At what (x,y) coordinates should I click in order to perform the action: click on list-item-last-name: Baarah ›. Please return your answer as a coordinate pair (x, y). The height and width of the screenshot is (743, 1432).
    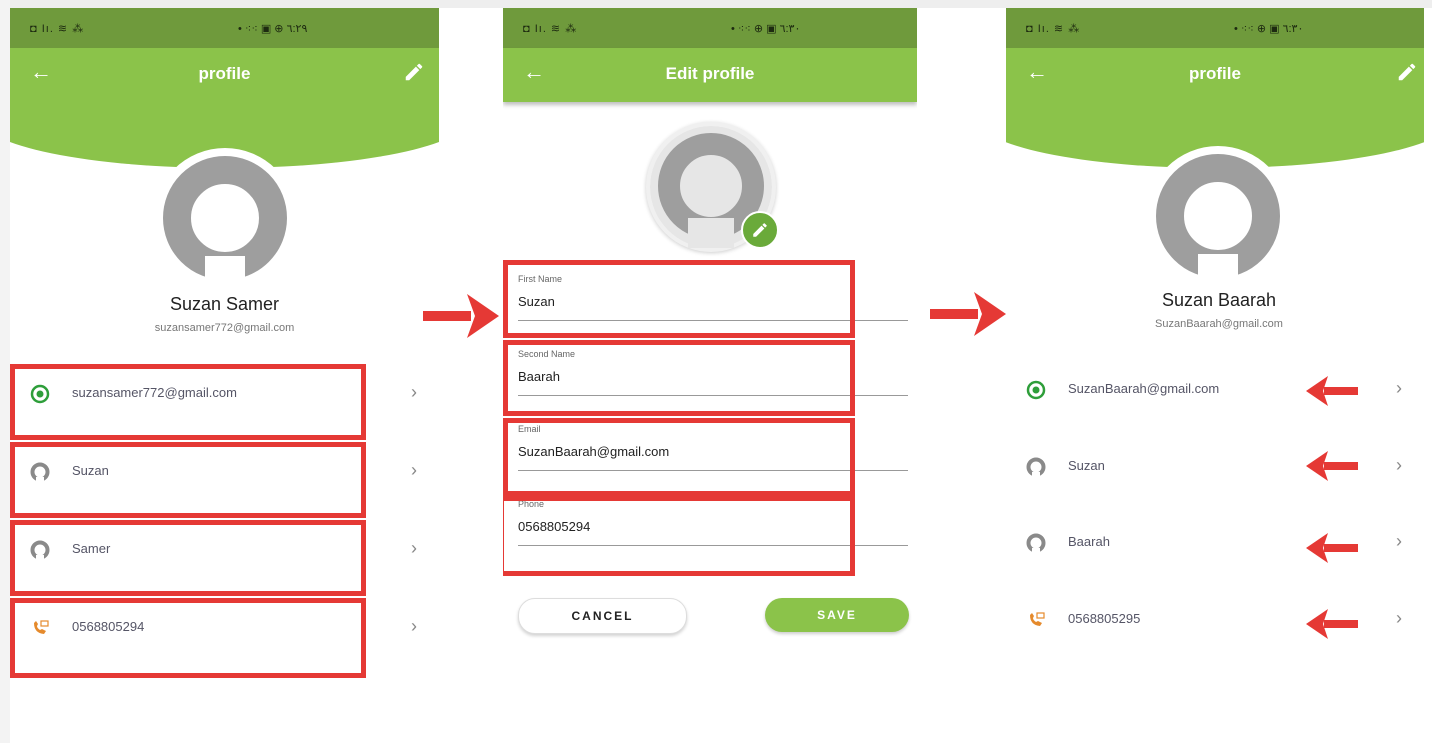
    Looking at the image, I should click on (1215, 543).